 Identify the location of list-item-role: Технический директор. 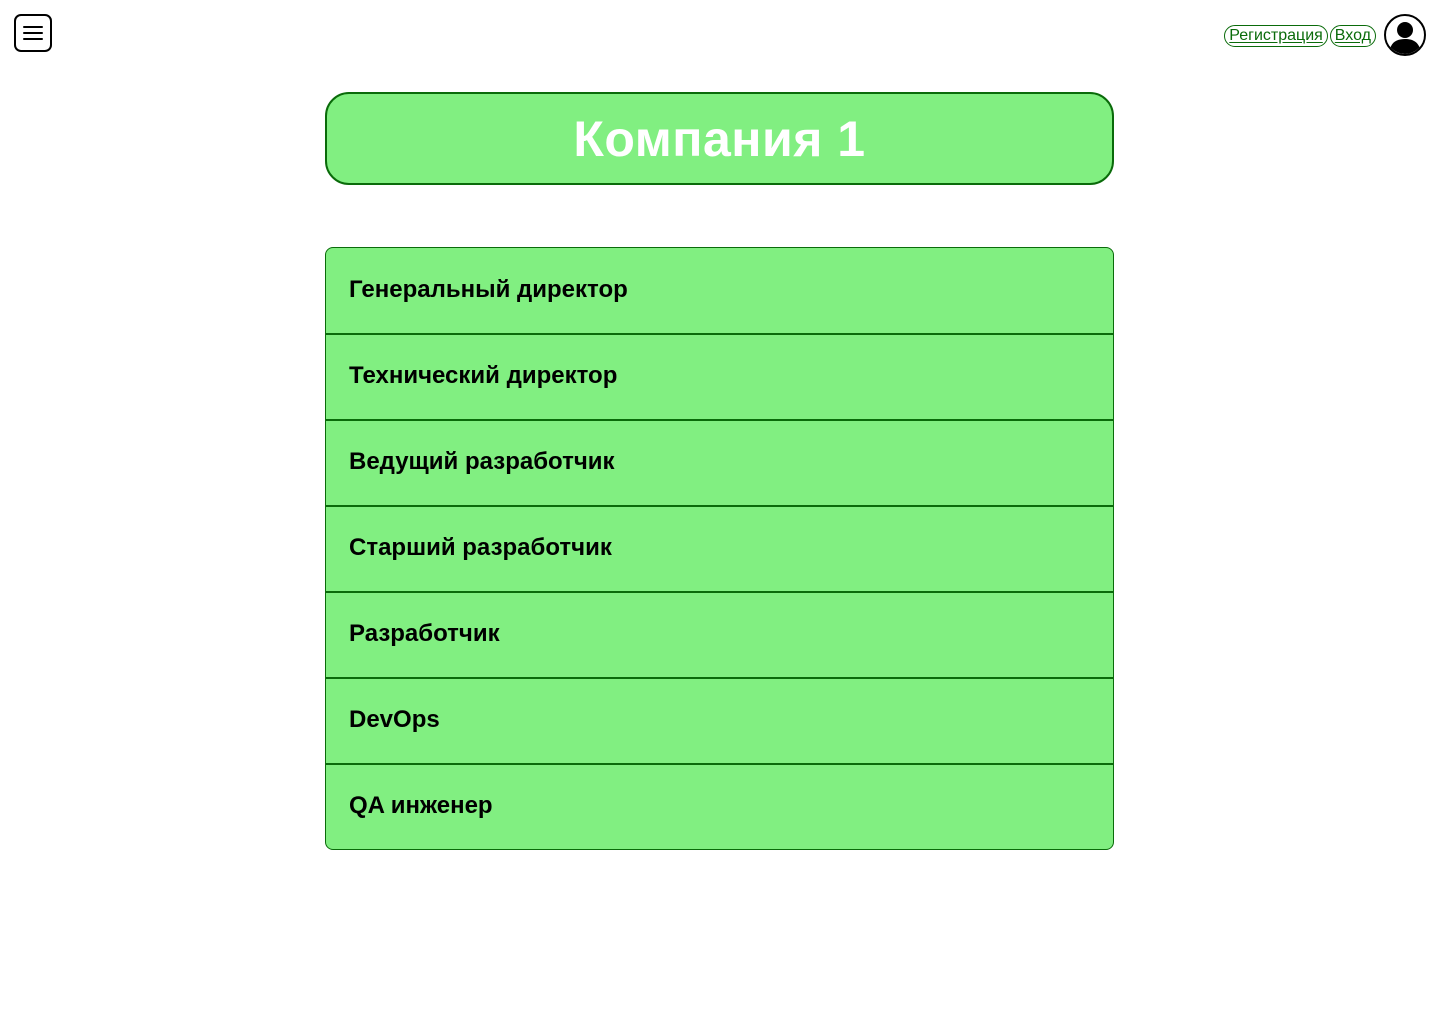
(719, 376).